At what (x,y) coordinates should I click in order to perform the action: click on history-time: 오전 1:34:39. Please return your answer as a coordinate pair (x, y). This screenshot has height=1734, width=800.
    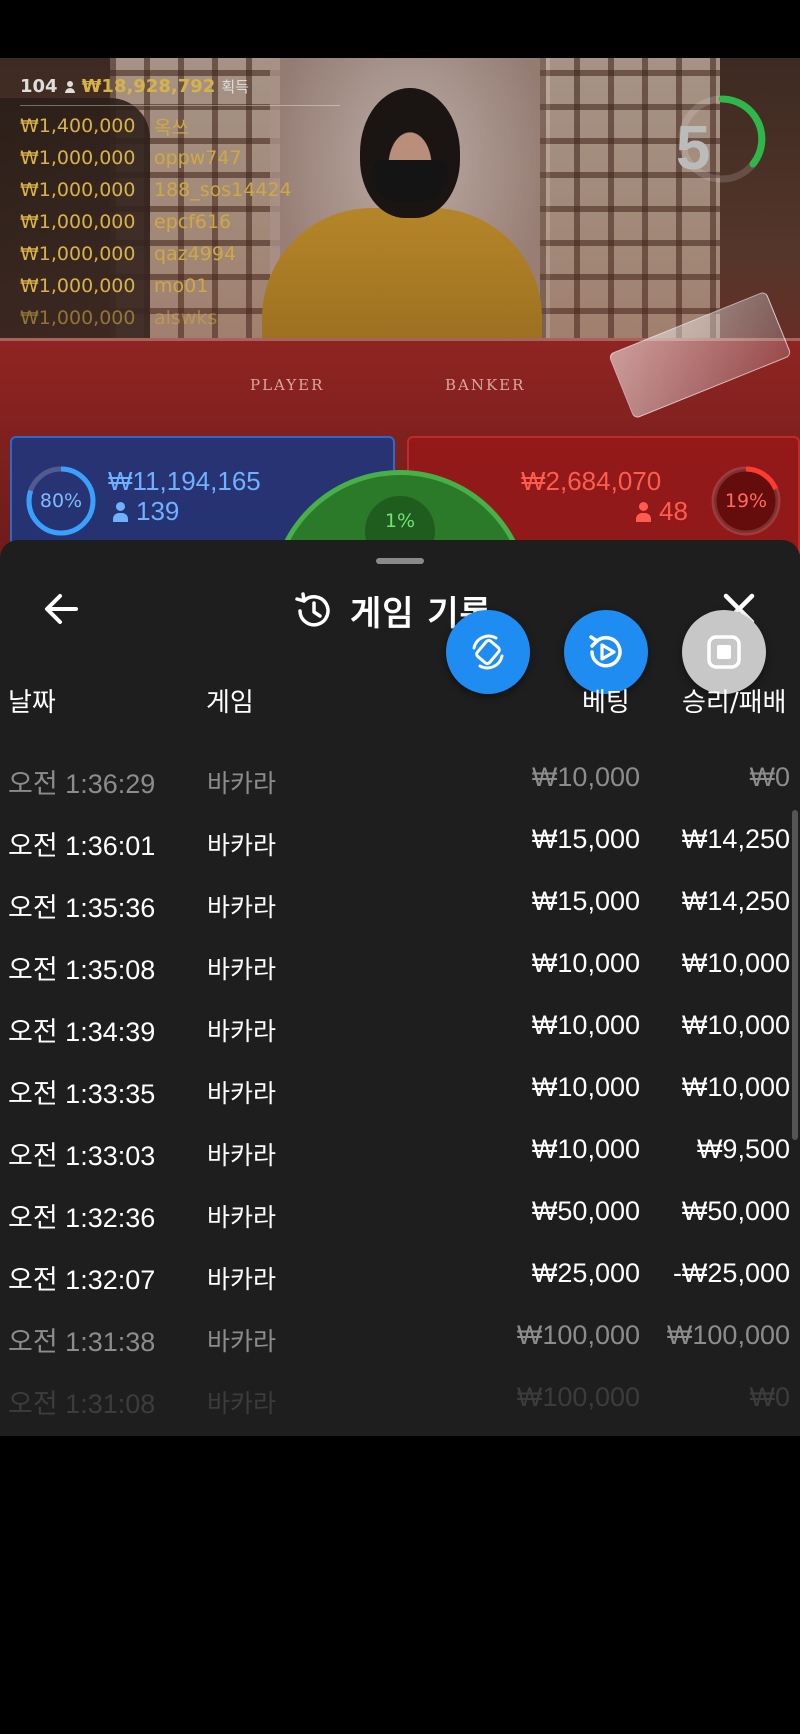
    Looking at the image, I should click on (82, 1032).